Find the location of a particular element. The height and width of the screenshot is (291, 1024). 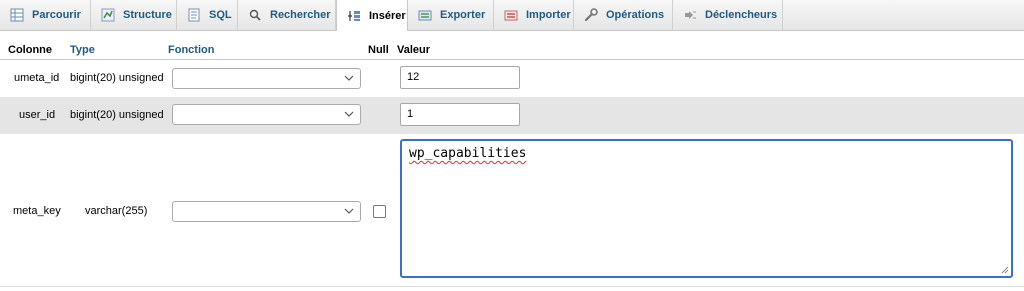

tab-exporter: Exporter is located at coordinates (451, 15).